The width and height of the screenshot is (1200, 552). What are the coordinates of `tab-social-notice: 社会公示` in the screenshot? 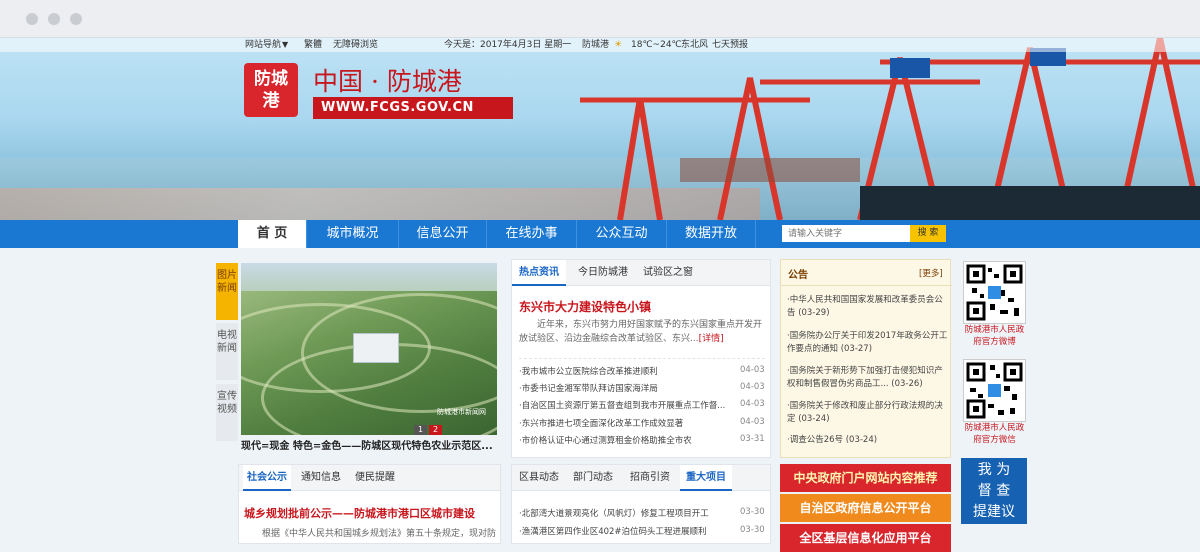 It's located at (267, 478).